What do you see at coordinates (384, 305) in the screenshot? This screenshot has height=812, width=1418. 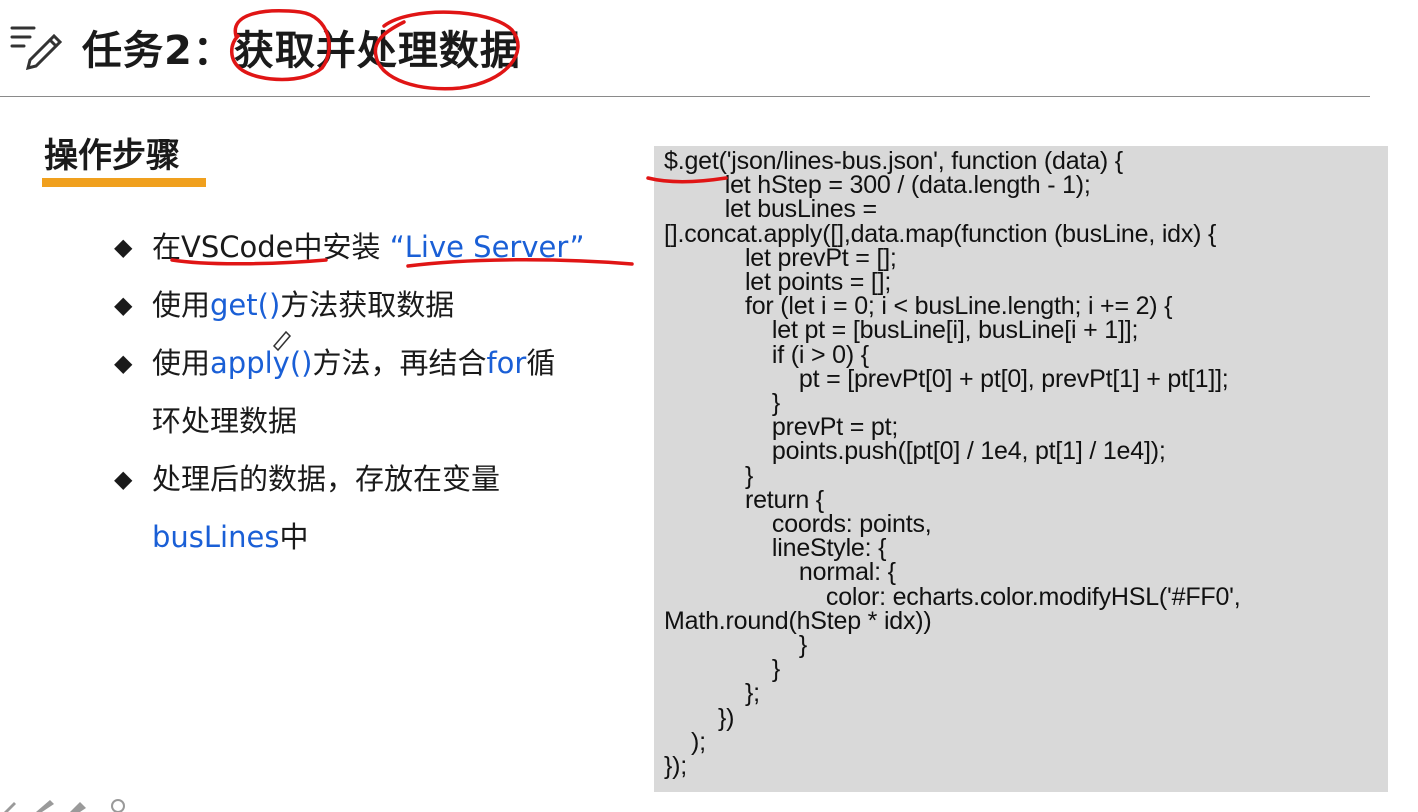 I see `list-item: ◆ 使用get()方法获取数据` at bounding box center [384, 305].